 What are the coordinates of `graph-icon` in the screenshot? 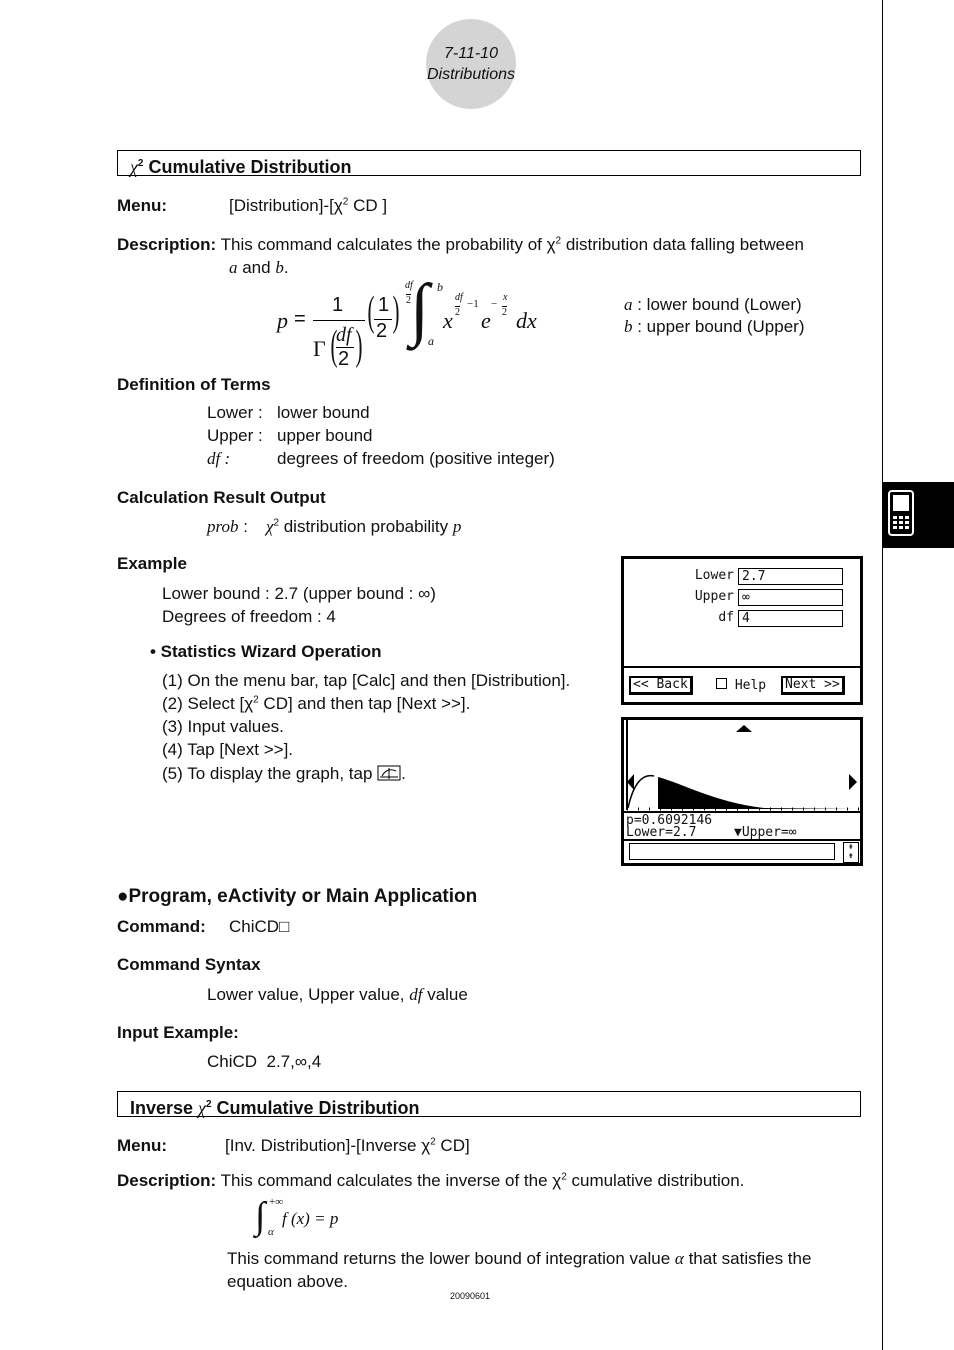 It's located at (389, 773).